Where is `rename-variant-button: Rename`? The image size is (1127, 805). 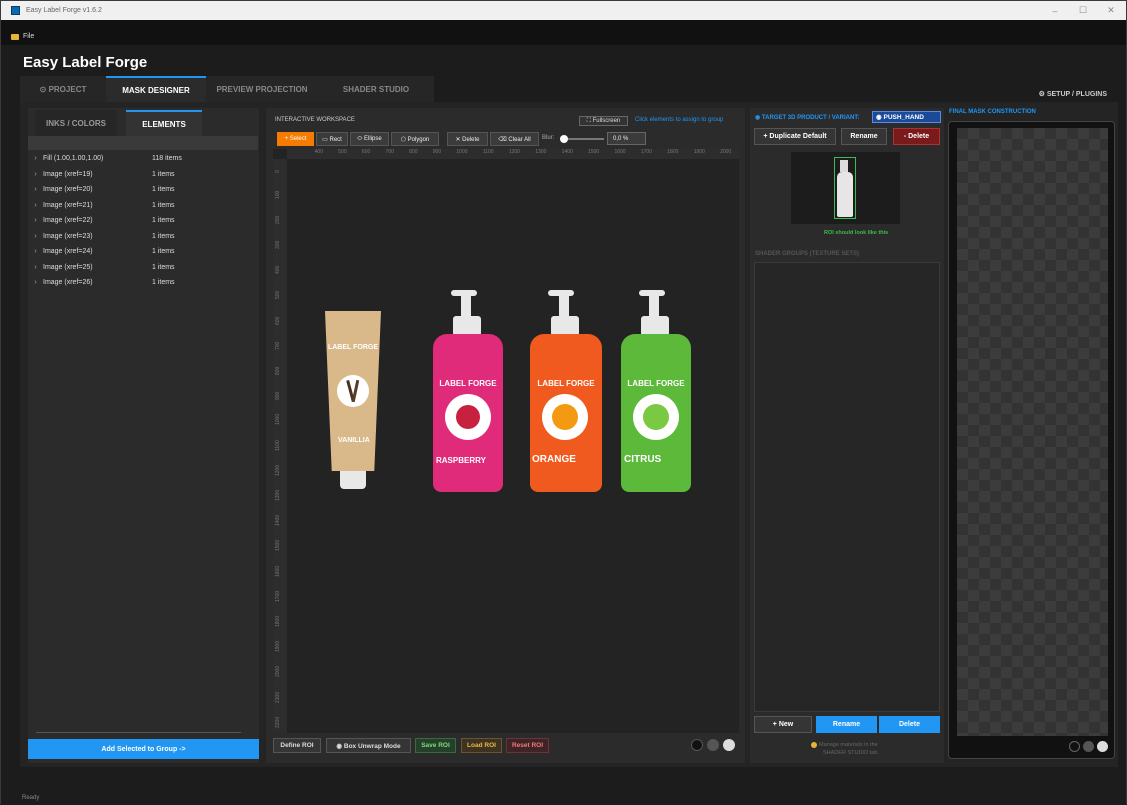
rename-variant-button: Rename is located at coordinates (864, 136).